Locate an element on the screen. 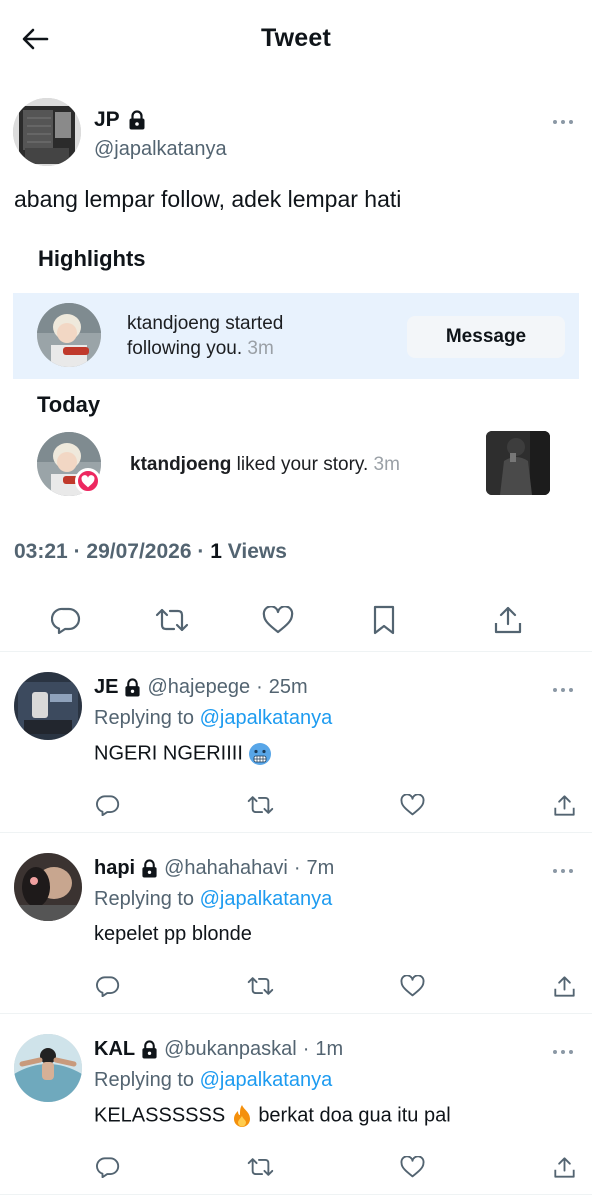  author-avatar is located at coordinates (47, 132).